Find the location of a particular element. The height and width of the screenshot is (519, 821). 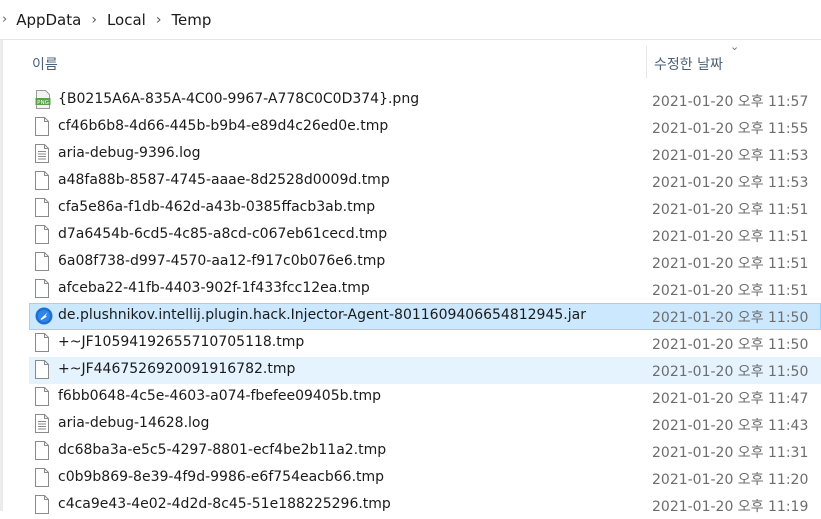

file-name: d7a6454b-6cd5-4c85-a8cd-c067eb61cecd.tmp is located at coordinates (223, 234).